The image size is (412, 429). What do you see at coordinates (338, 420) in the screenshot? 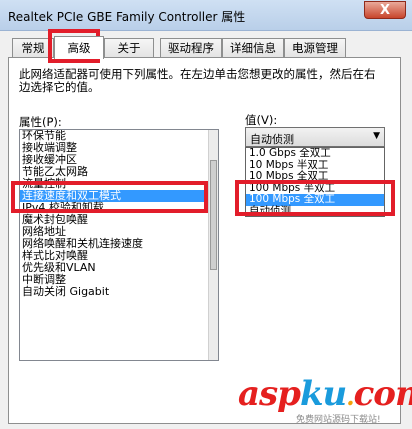
I see `watermark-subtitle: 免费网站源码下载站!` at bounding box center [338, 420].